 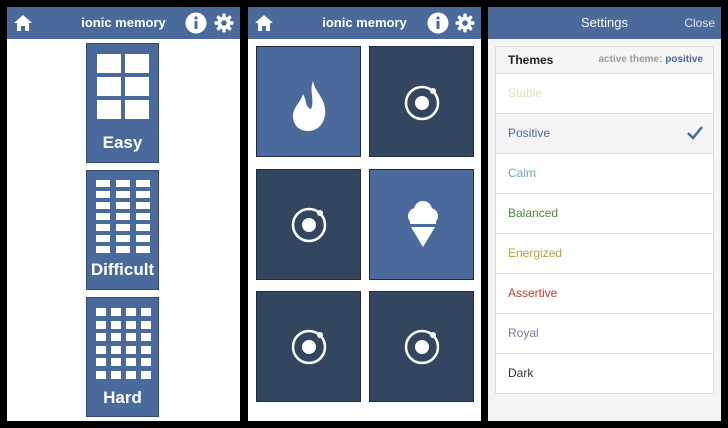 I want to click on themes-title: Themes, so click(x=531, y=60).